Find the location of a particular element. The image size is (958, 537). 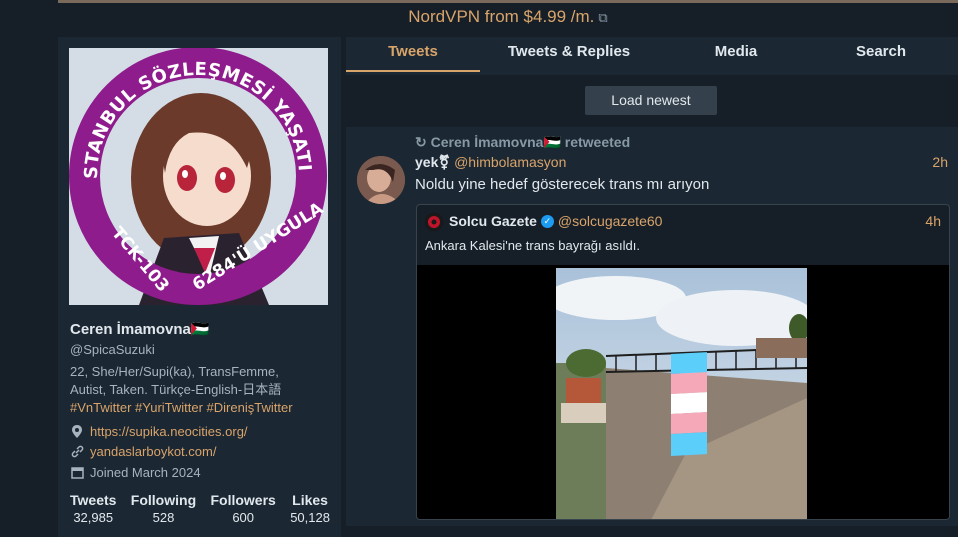

sponsored-link: NordVPN from $4.99 /m. ⧉ is located at coordinates (479, 17).